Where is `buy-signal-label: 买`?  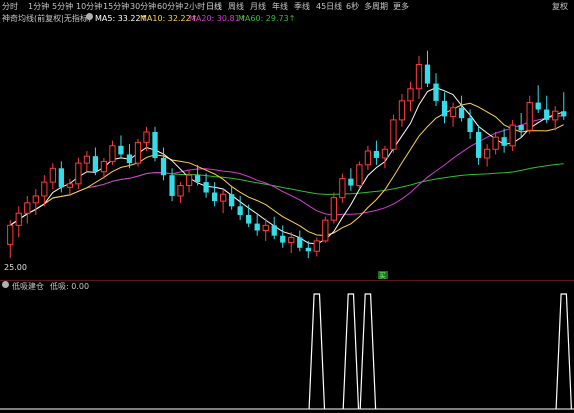
buy-signal-label: 买 is located at coordinates (382, 276).